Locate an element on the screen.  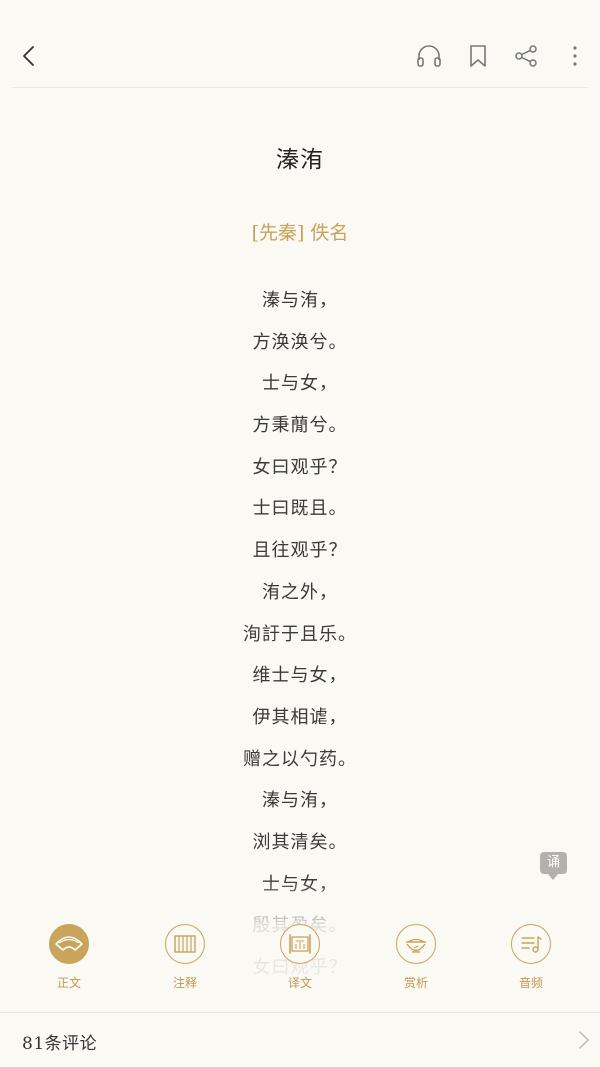
poem-line: 方涣涣兮。 is located at coordinates (300, 342).